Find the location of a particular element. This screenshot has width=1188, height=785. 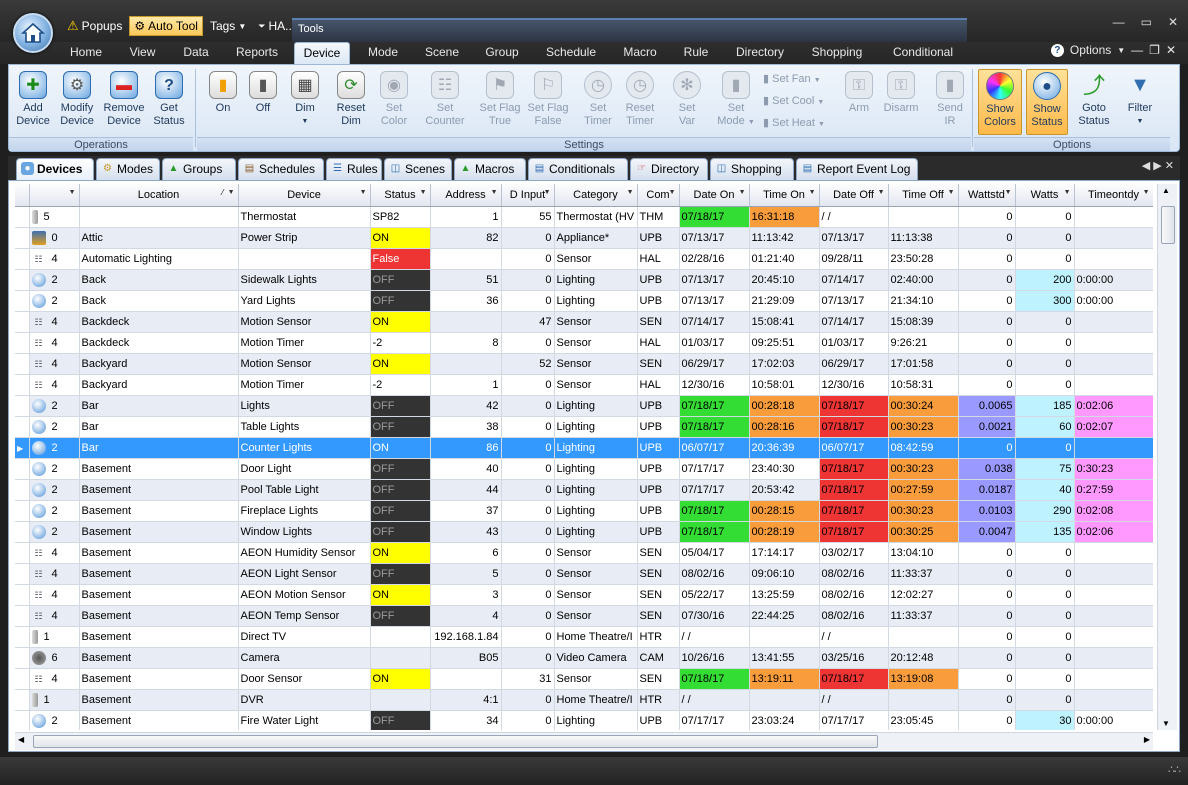

address-cell: 36 is located at coordinates (466, 301).